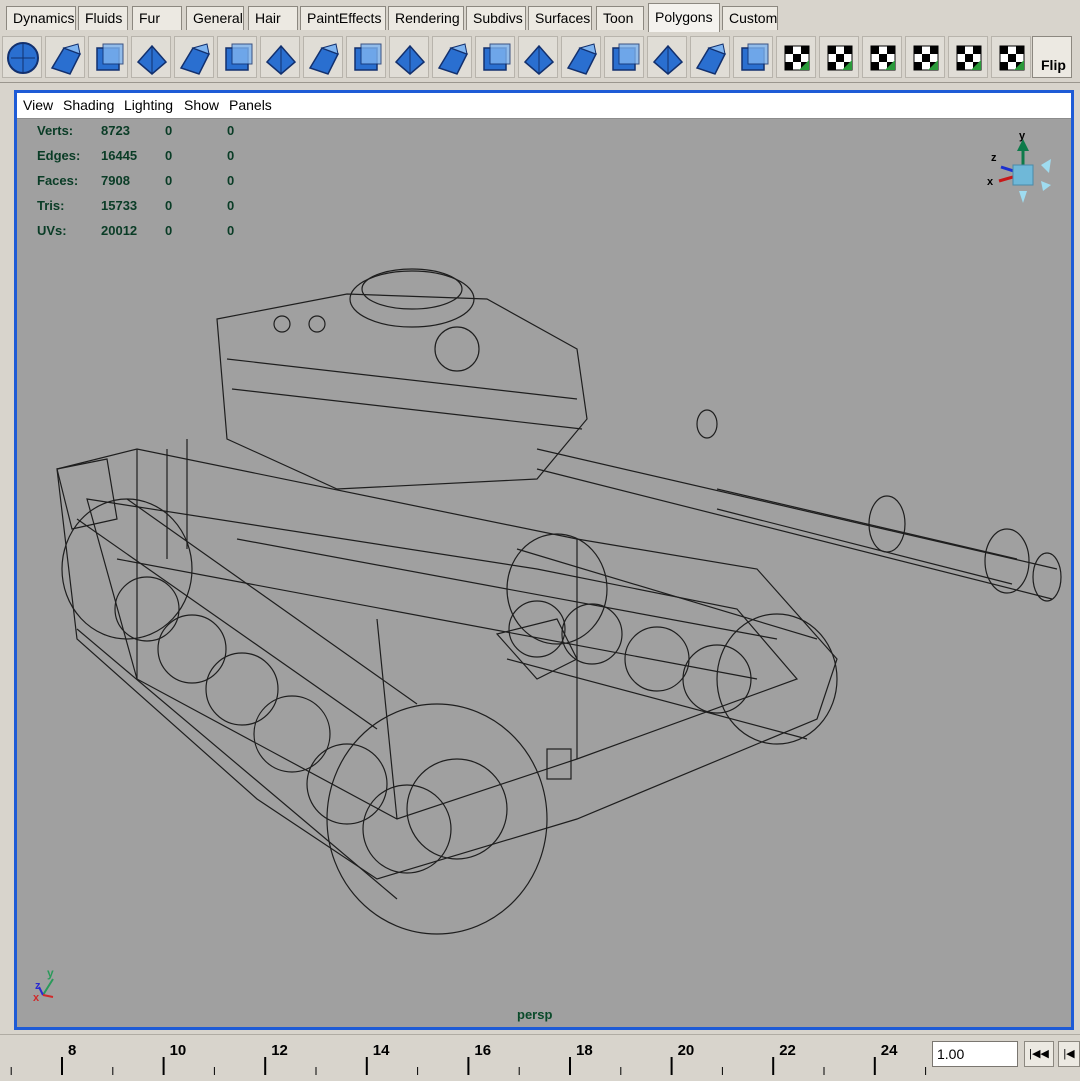 The image size is (1080, 1081). What do you see at coordinates (750, 18) in the screenshot?
I see `tab-custom: Custom` at bounding box center [750, 18].